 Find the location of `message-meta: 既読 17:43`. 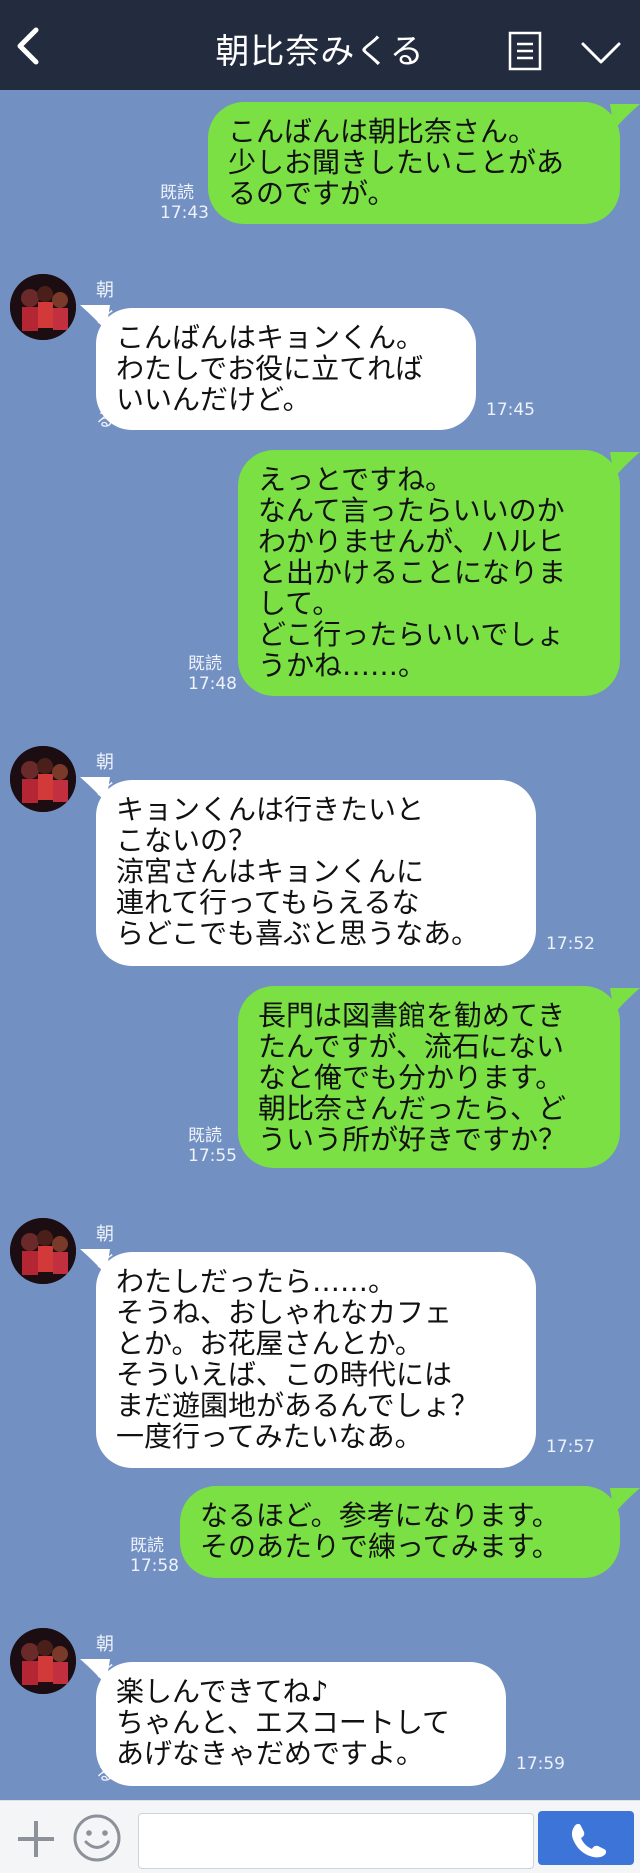

message-meta: 既読 17:43 is located at coordinates (184, 203).